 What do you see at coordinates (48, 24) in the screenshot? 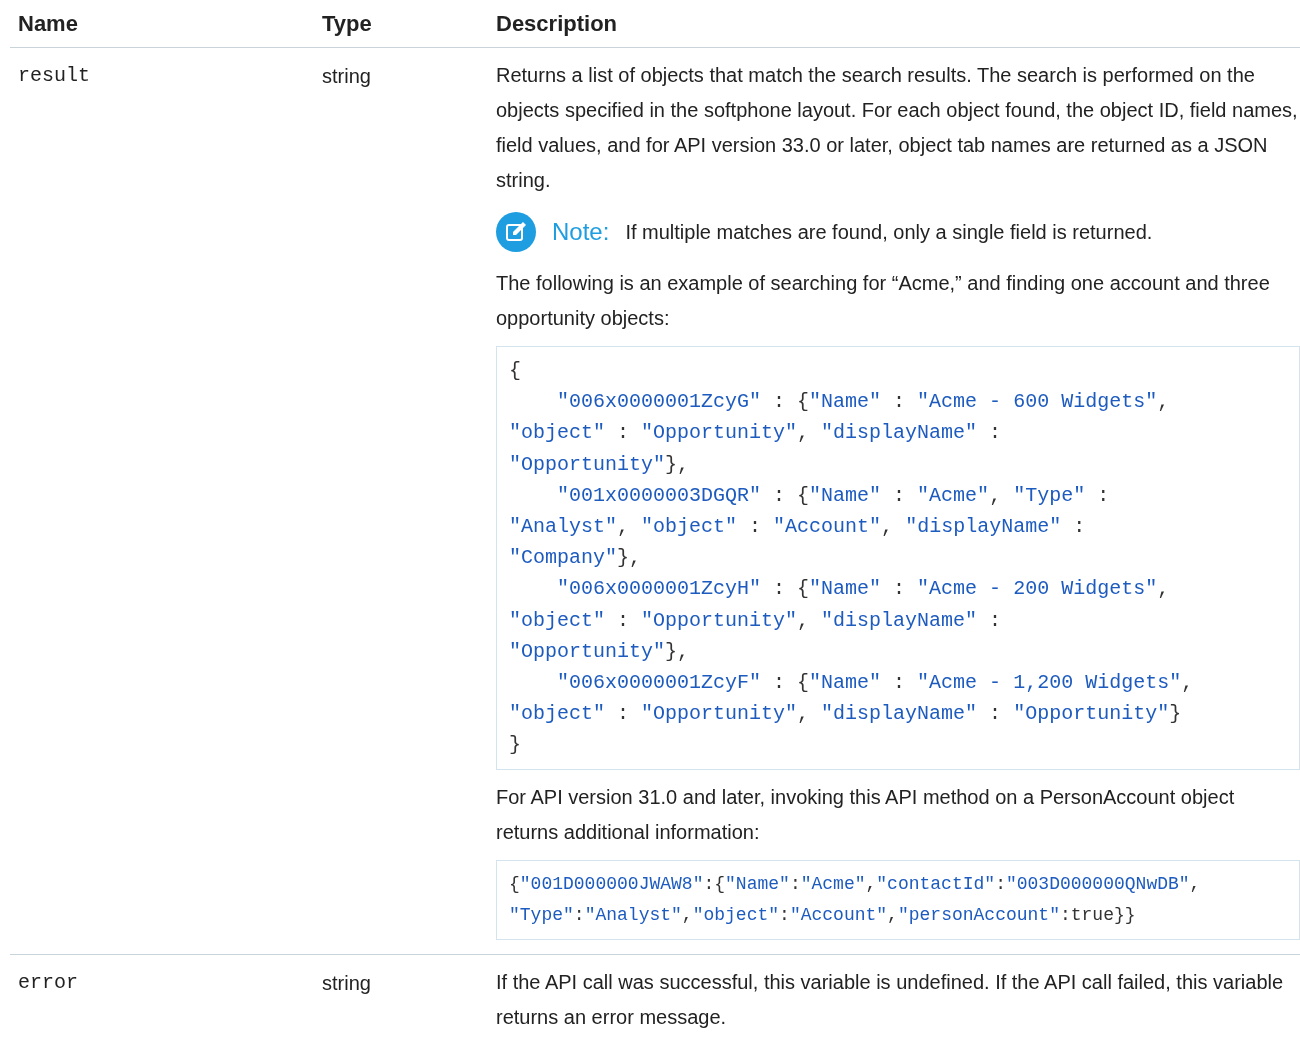
I see `column-header: Name` at bounding box center [48, 24].